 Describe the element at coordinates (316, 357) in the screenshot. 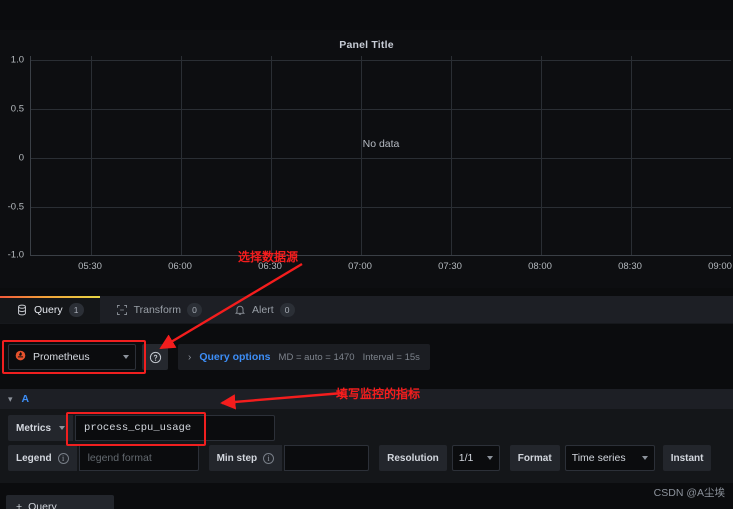

I see `max-data-points-value: MD = auto = 1470` at that location.